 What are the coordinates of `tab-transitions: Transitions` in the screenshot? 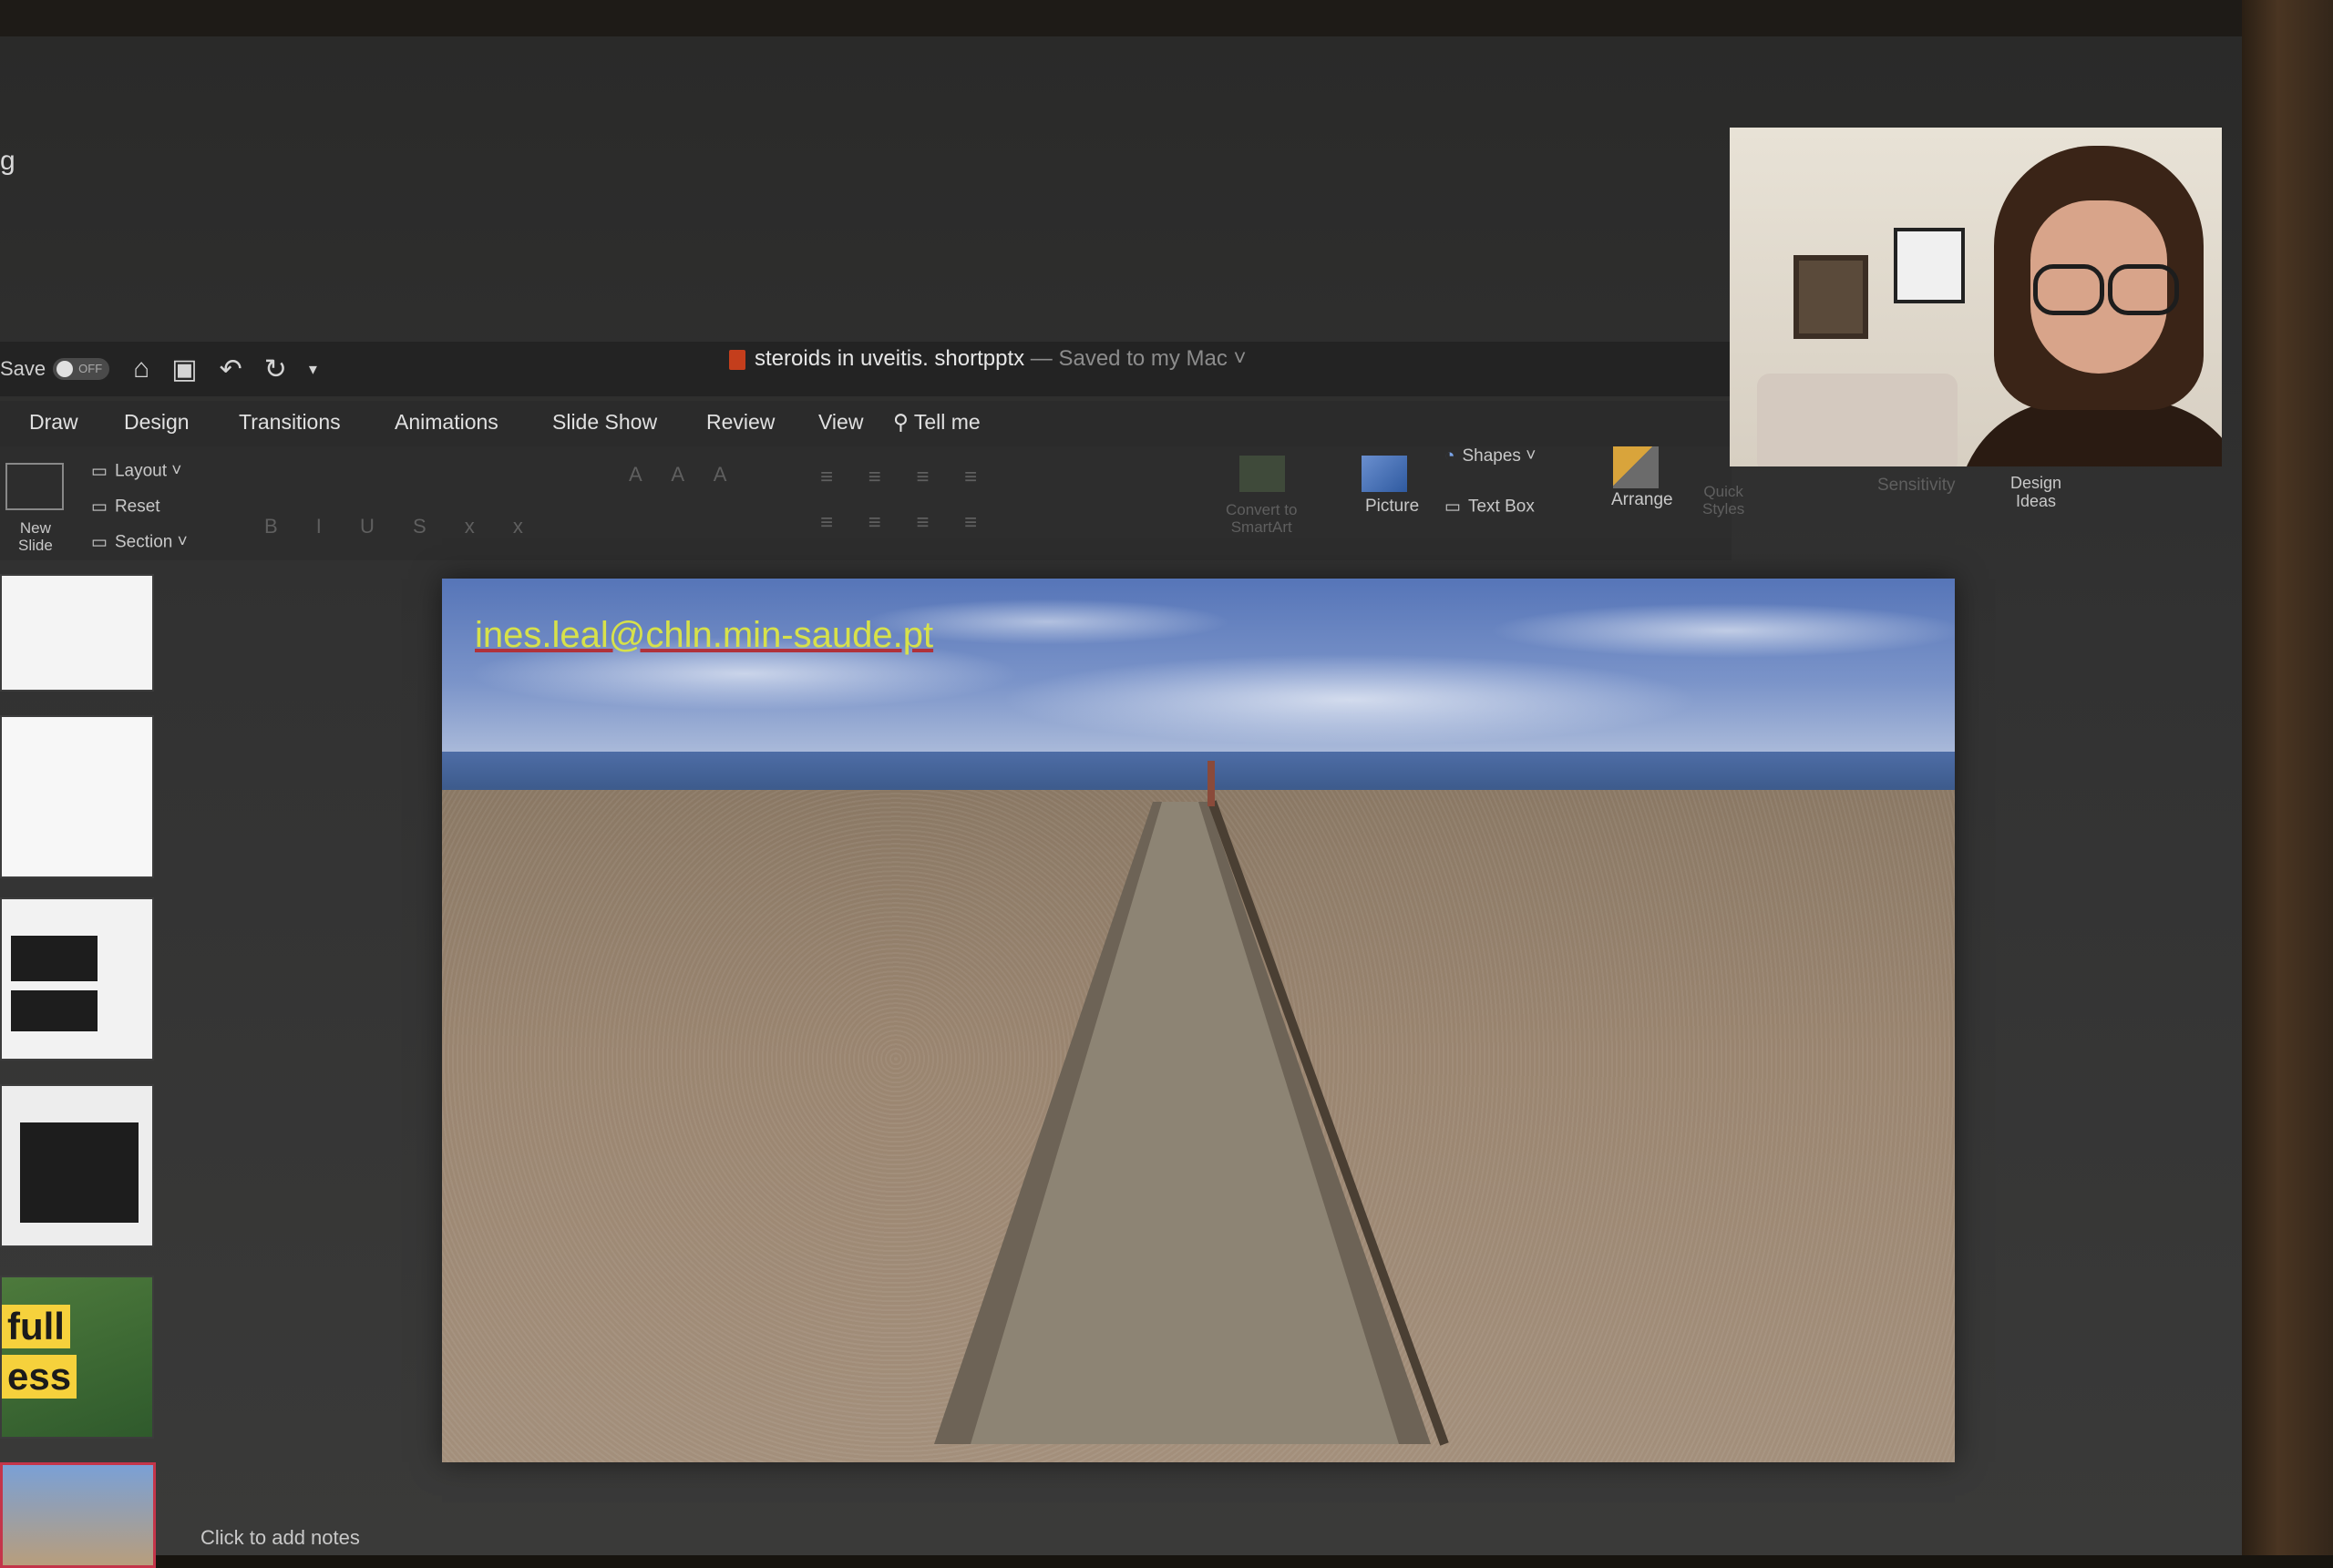 It's located at (290, 422).